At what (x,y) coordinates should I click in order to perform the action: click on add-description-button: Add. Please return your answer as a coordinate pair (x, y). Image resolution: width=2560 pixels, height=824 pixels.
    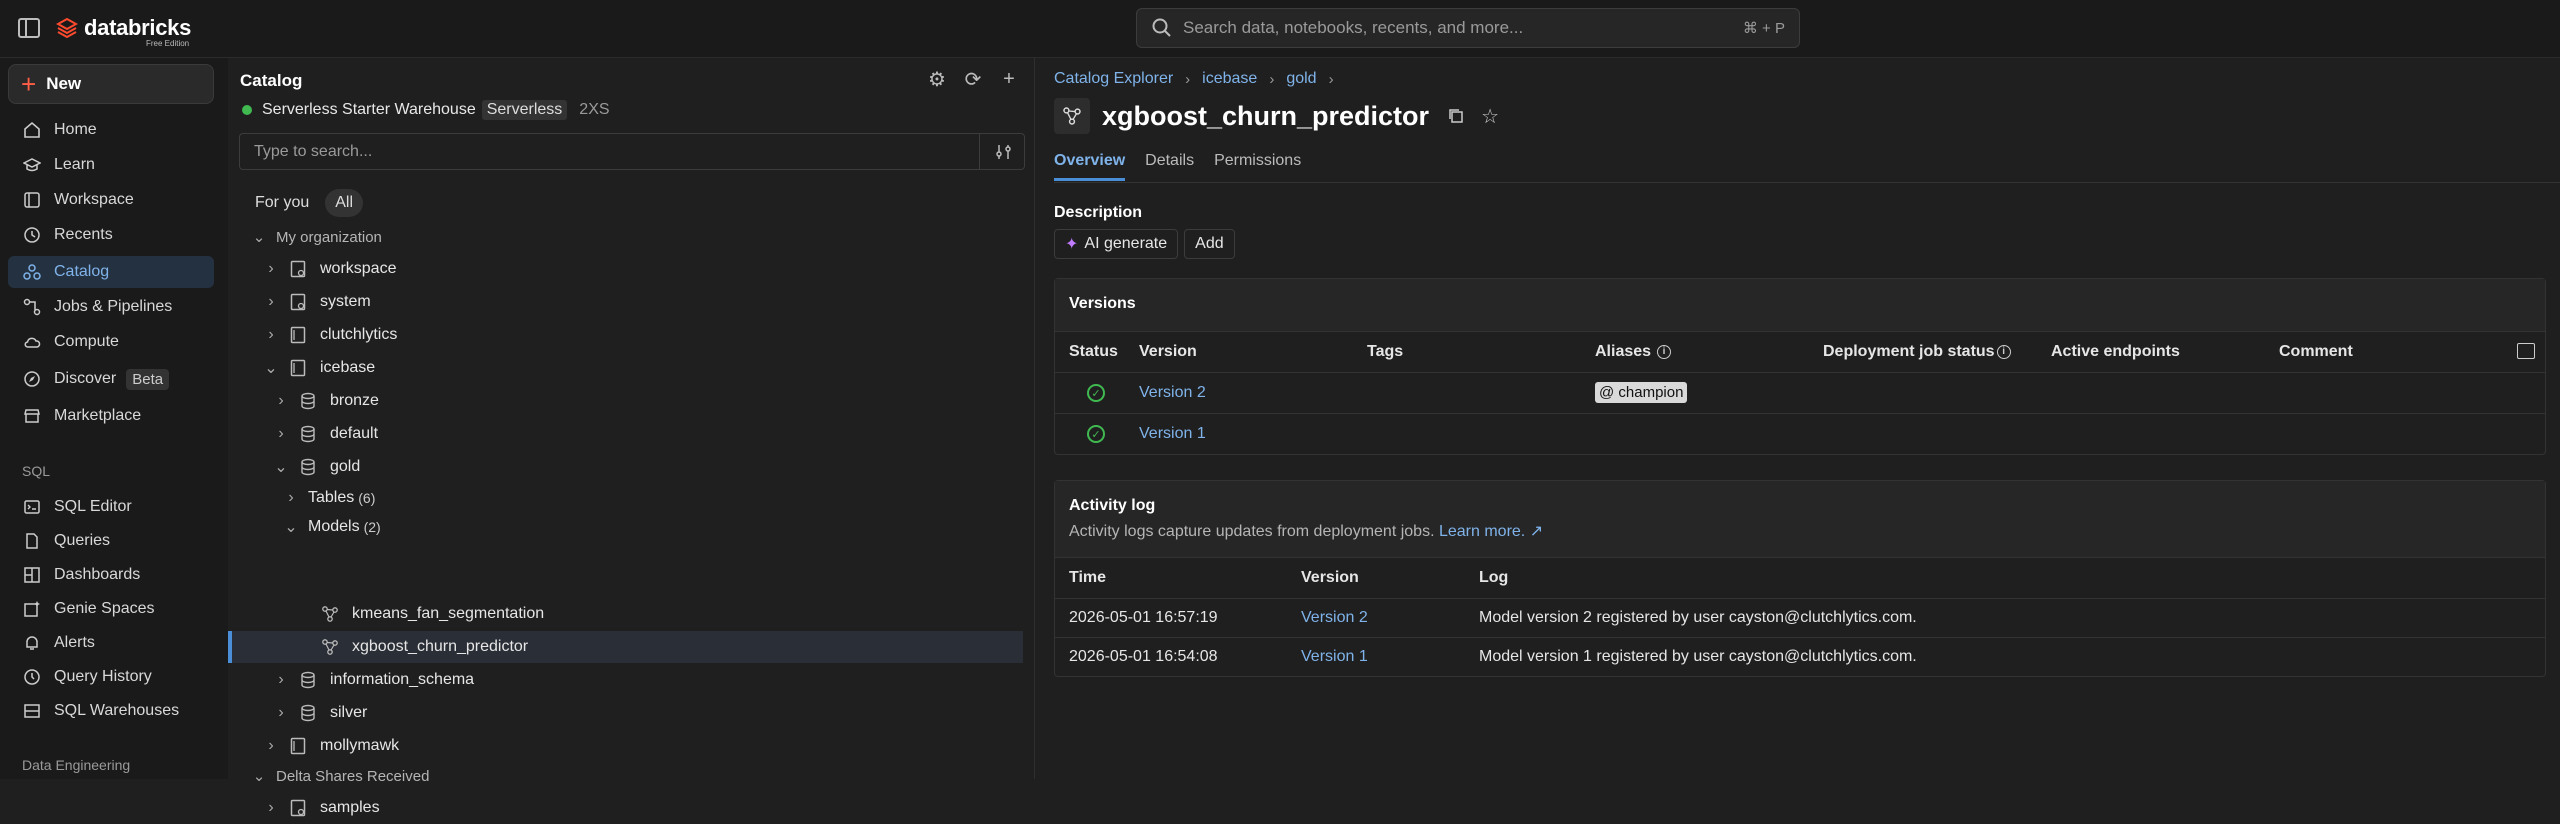
    Looking at the image, I should click on (1209, 244).